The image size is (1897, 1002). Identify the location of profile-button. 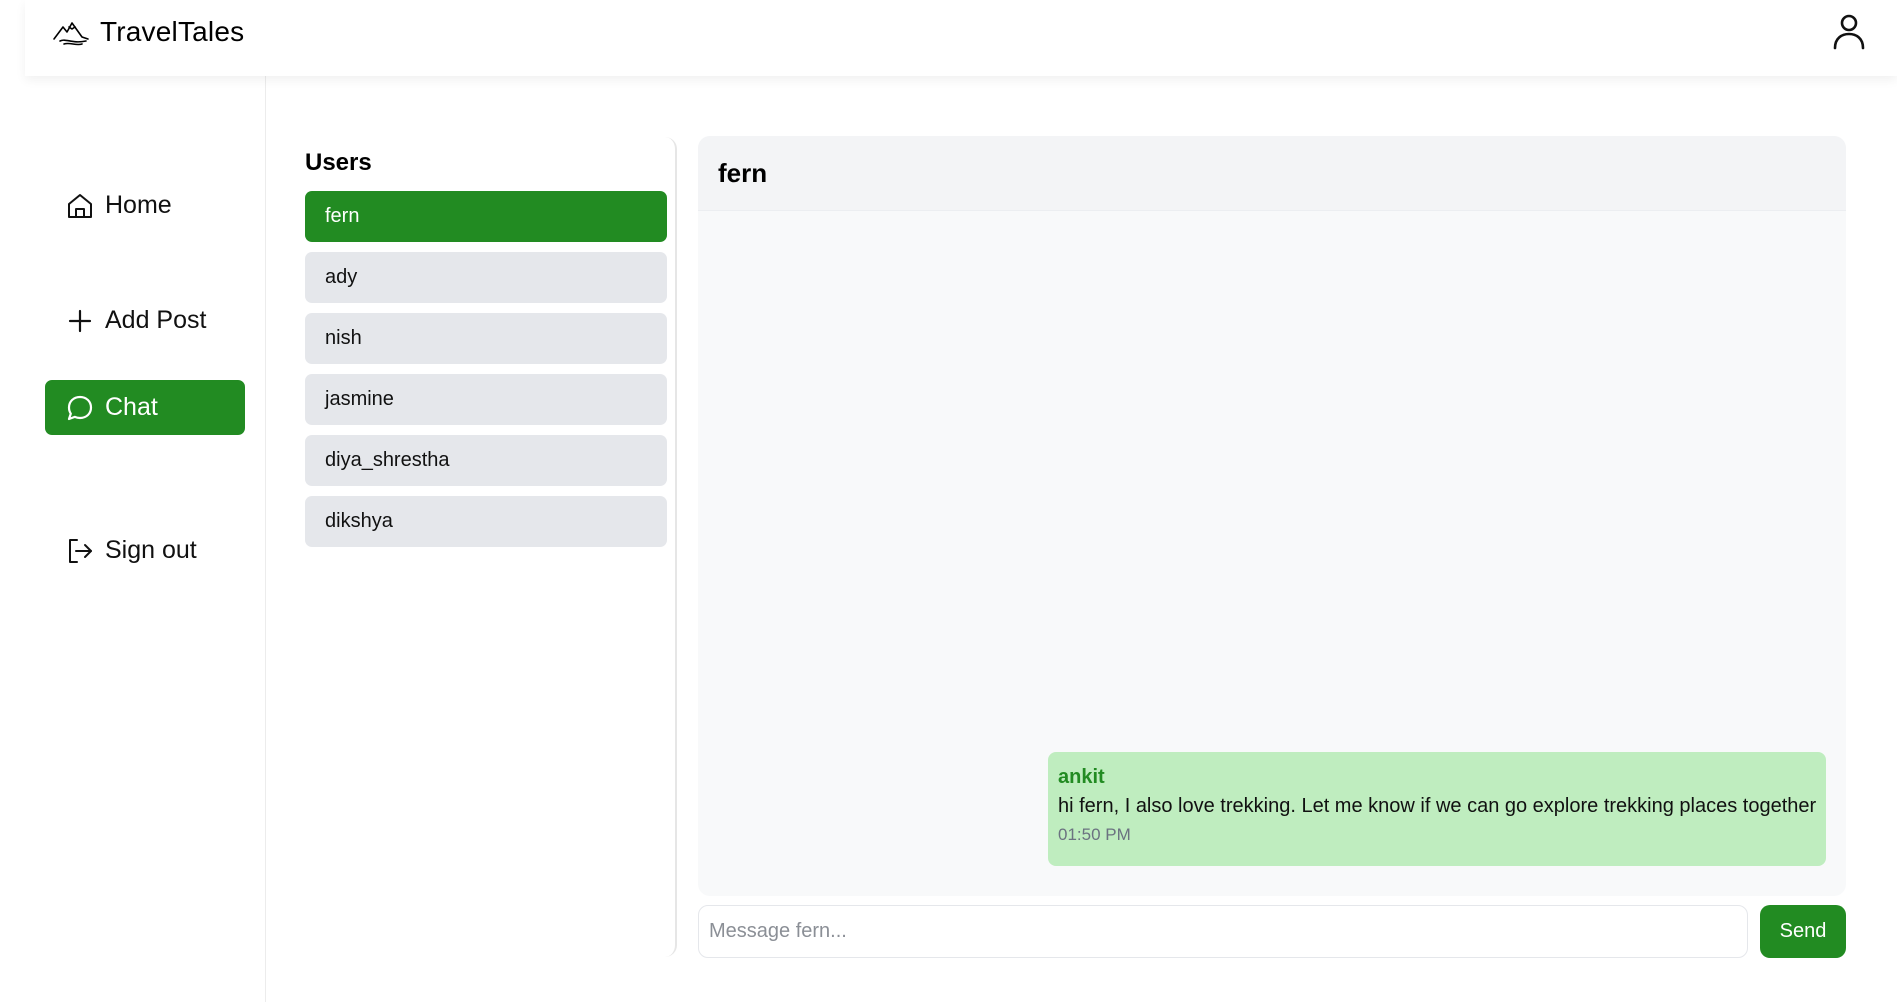
(1849, 31).